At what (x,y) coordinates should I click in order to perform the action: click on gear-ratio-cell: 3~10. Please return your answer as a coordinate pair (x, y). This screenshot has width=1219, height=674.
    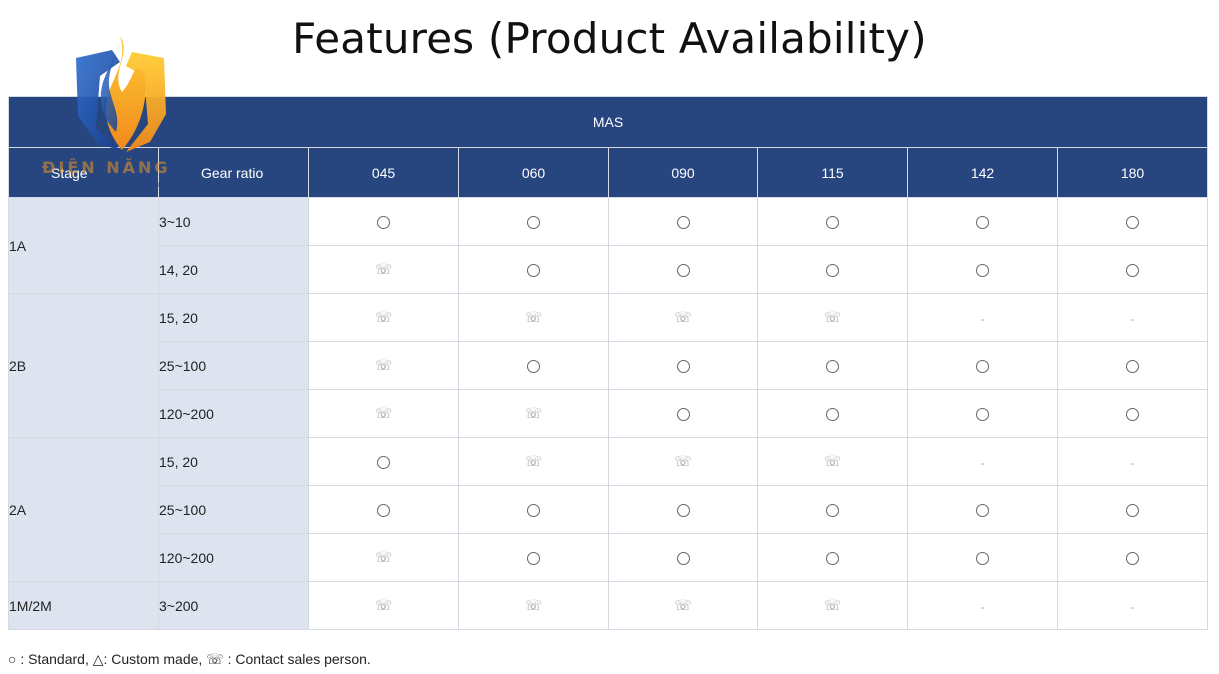
    Looking at the image, I should click on (233, 221).